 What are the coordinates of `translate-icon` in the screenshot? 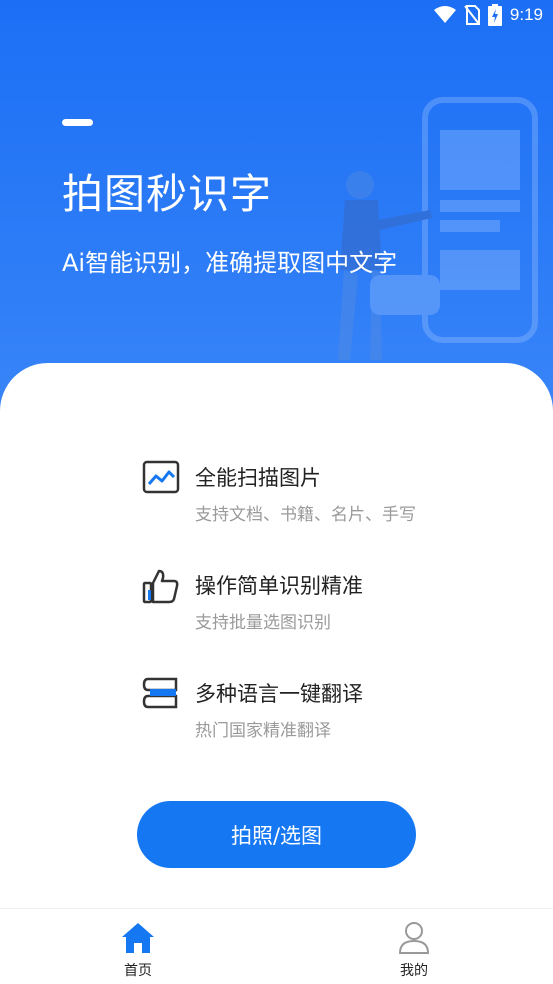 It's located at (161, 694).